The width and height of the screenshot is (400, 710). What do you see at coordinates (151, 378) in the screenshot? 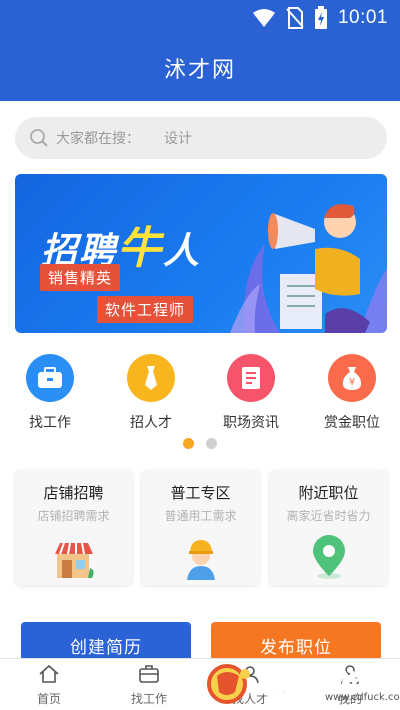
I see `tie-icon` at bounding box center [151, 378].